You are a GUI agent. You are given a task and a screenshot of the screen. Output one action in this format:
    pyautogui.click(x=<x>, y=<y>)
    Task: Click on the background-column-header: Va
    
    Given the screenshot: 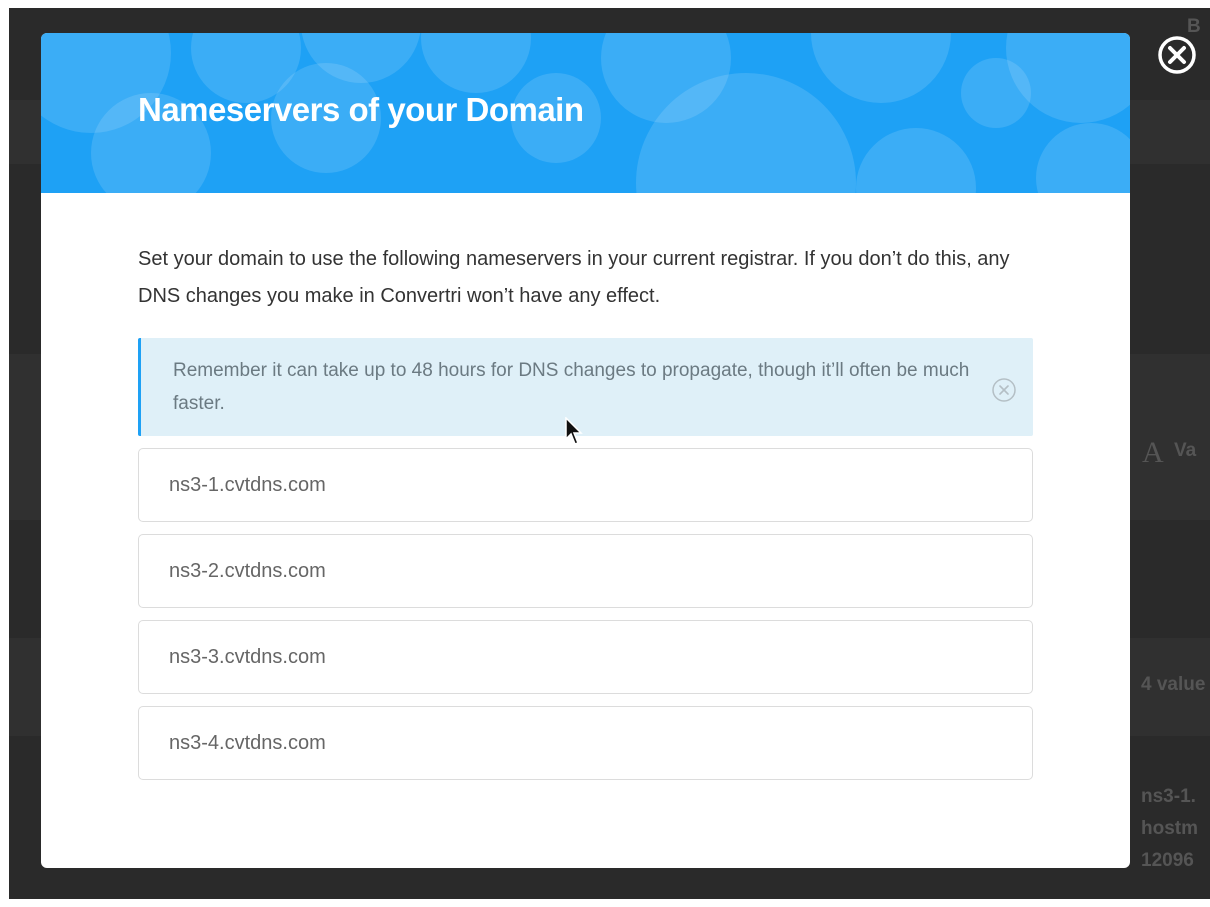 What is the action you would take?
    pyautogui.click(x=1185, y=450)
    